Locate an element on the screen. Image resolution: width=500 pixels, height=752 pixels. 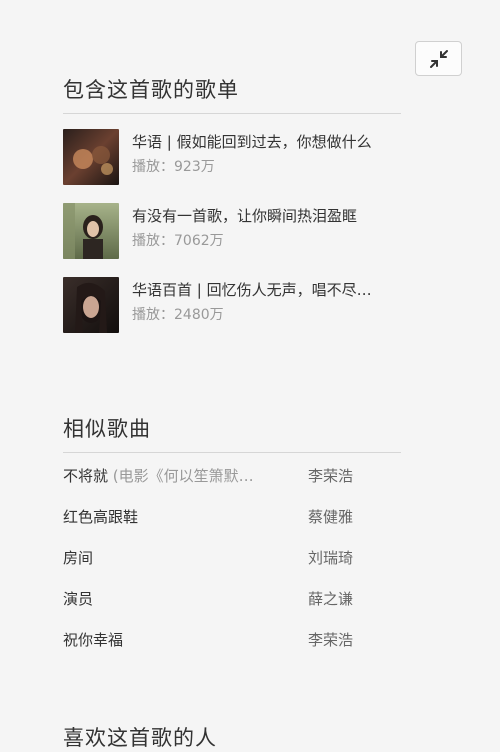
song-row: 房间 刘瑞琦 is located at coordinates (232, 557).